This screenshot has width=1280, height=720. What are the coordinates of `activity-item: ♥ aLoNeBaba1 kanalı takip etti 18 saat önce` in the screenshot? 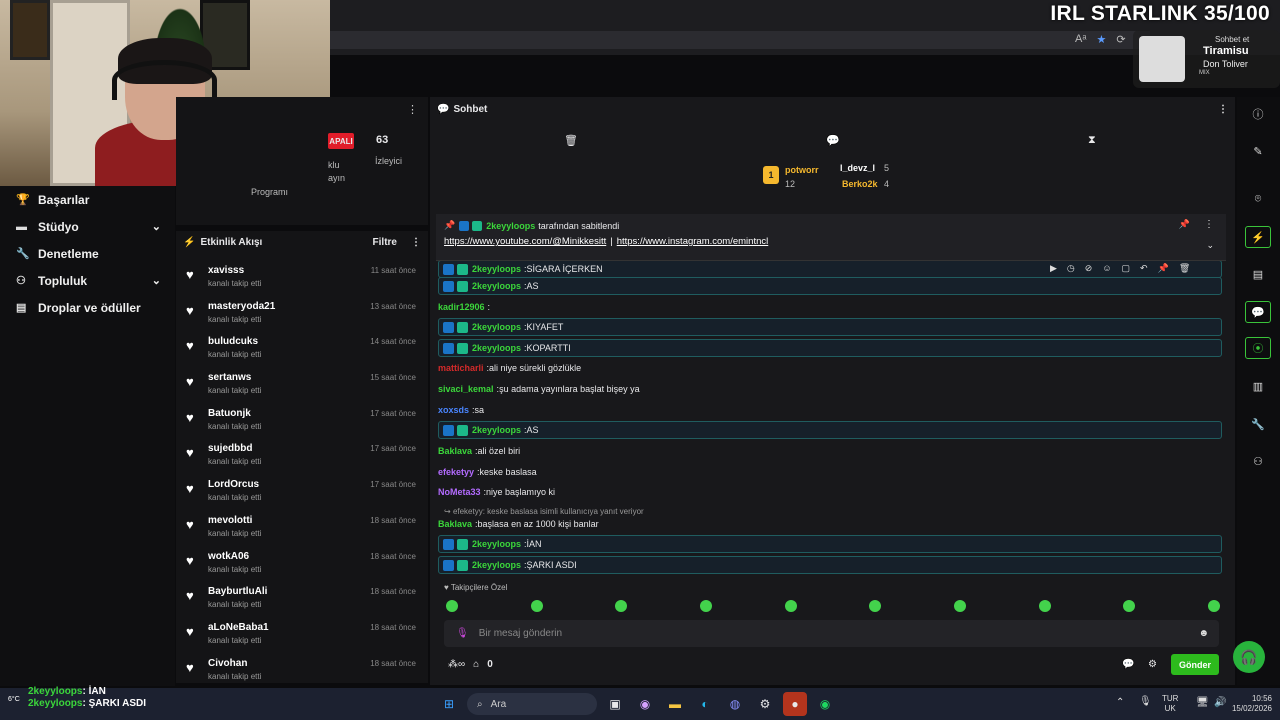 It's located at (302, 636).